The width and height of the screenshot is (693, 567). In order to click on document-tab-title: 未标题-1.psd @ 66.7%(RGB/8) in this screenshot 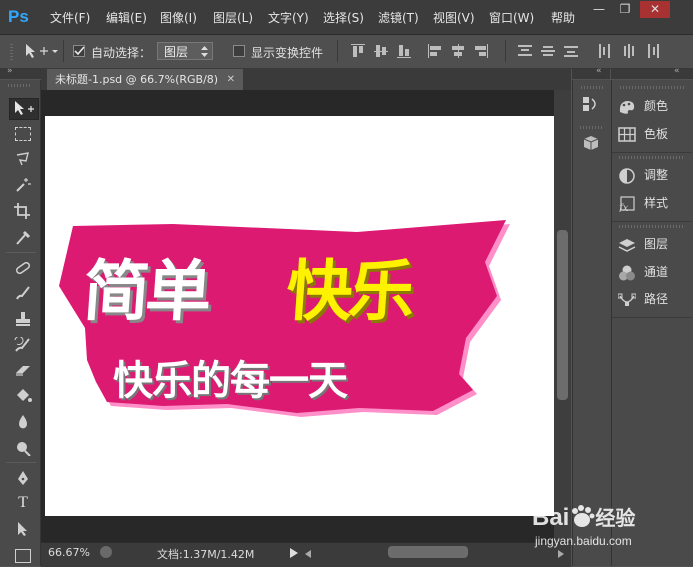, I will do `click(137, 79)`.